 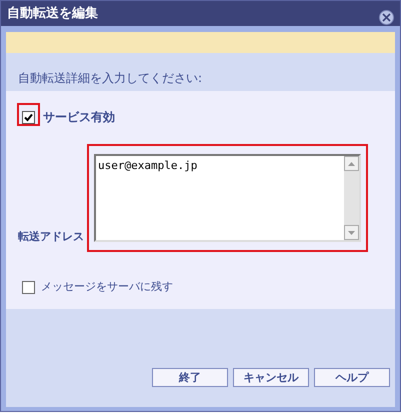 I want to click on close-icon, so click(x=386, y=17).